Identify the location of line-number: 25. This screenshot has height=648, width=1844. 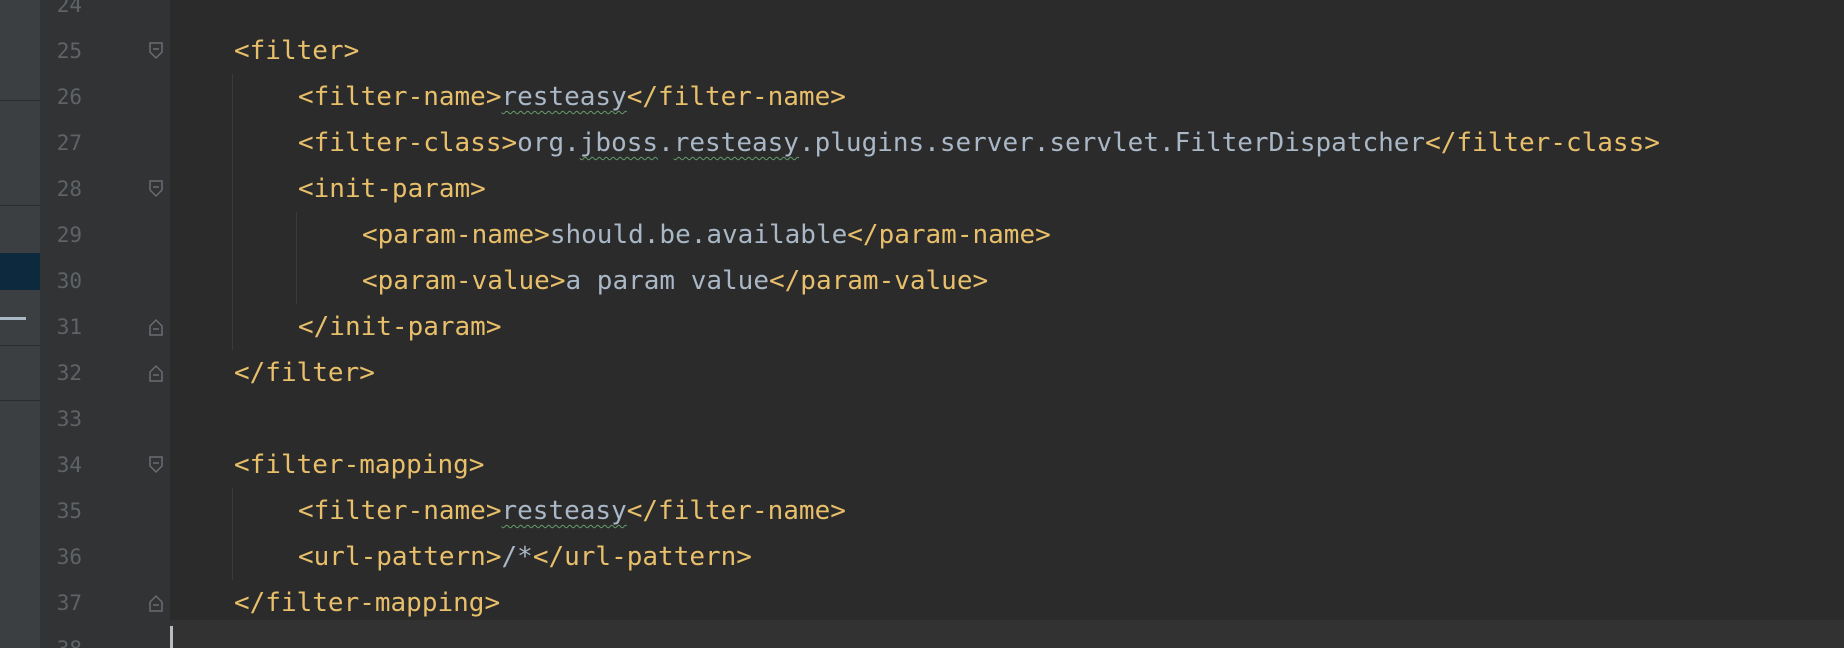
(69, 51).